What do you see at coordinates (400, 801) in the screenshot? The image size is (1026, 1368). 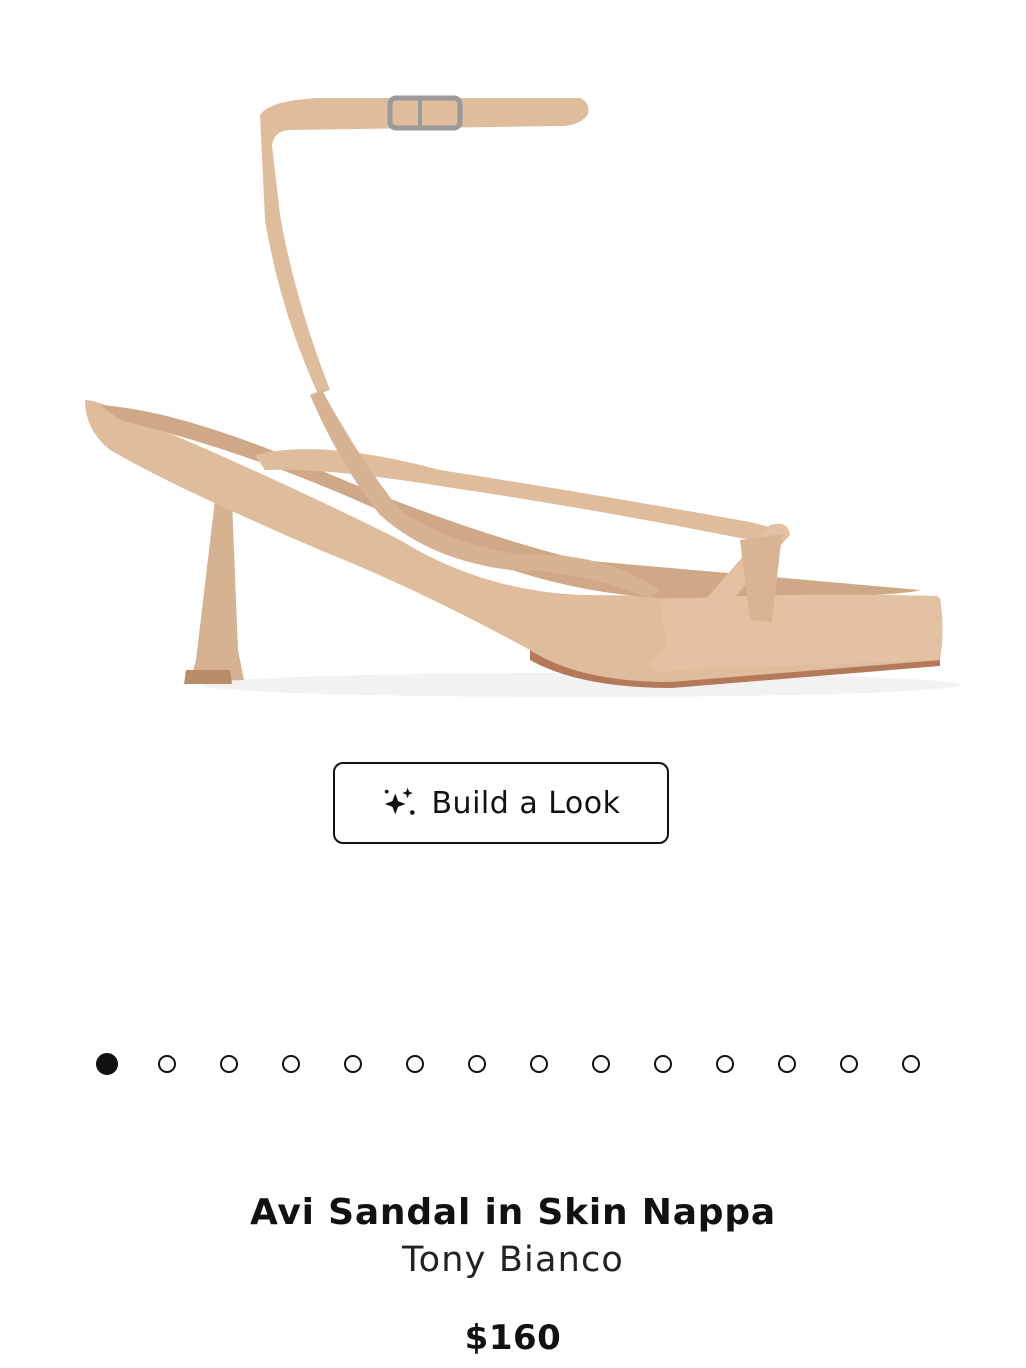 I see `sparkles-icon` at bounding box center [400, 801].